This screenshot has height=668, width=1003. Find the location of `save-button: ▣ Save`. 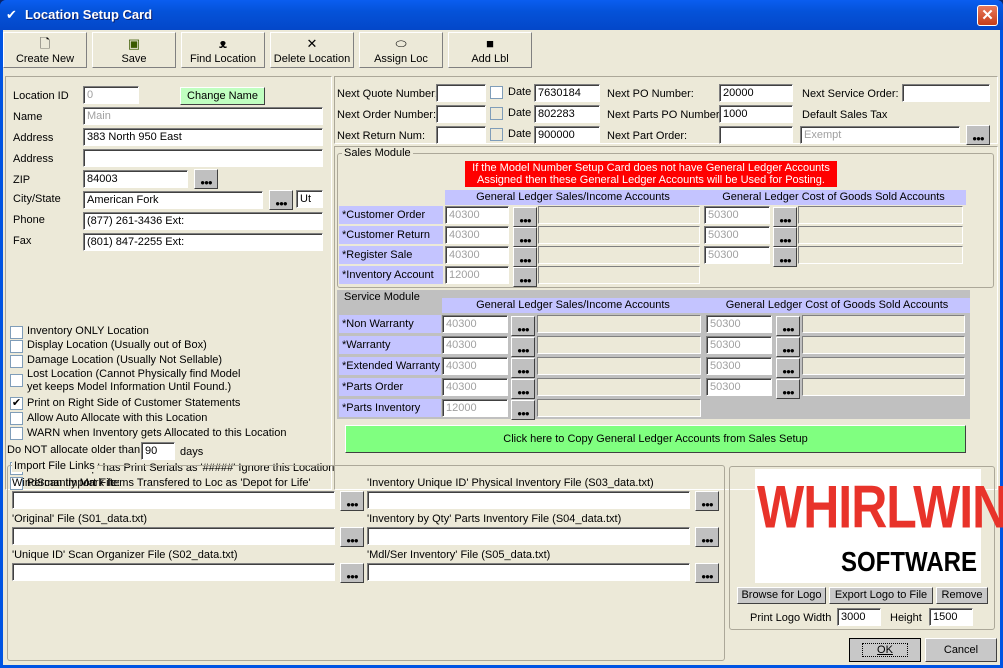

save-button: ▣ Save is located at coordinates (134, 50).